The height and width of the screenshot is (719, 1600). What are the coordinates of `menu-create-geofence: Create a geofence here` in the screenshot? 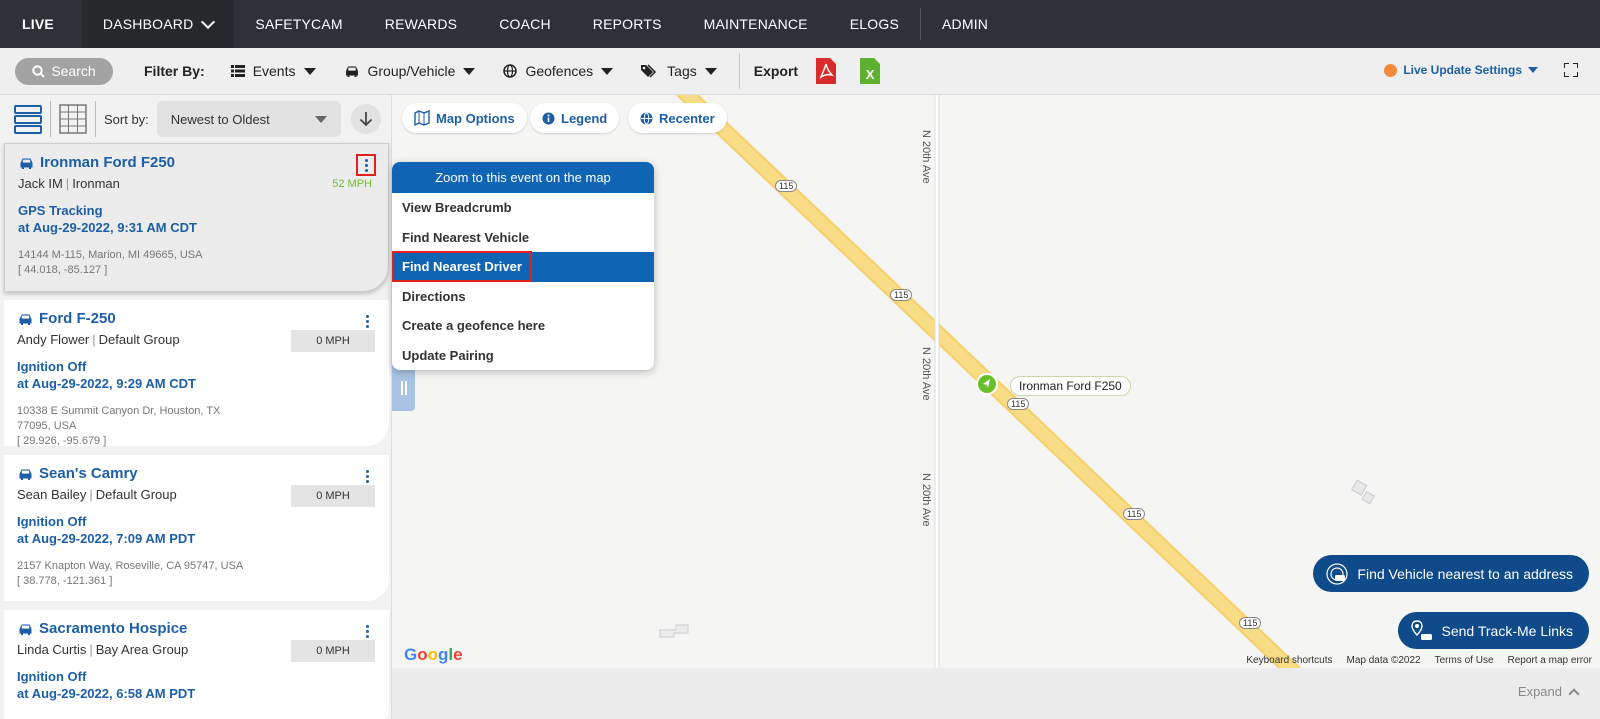 It's located at (523, 326).